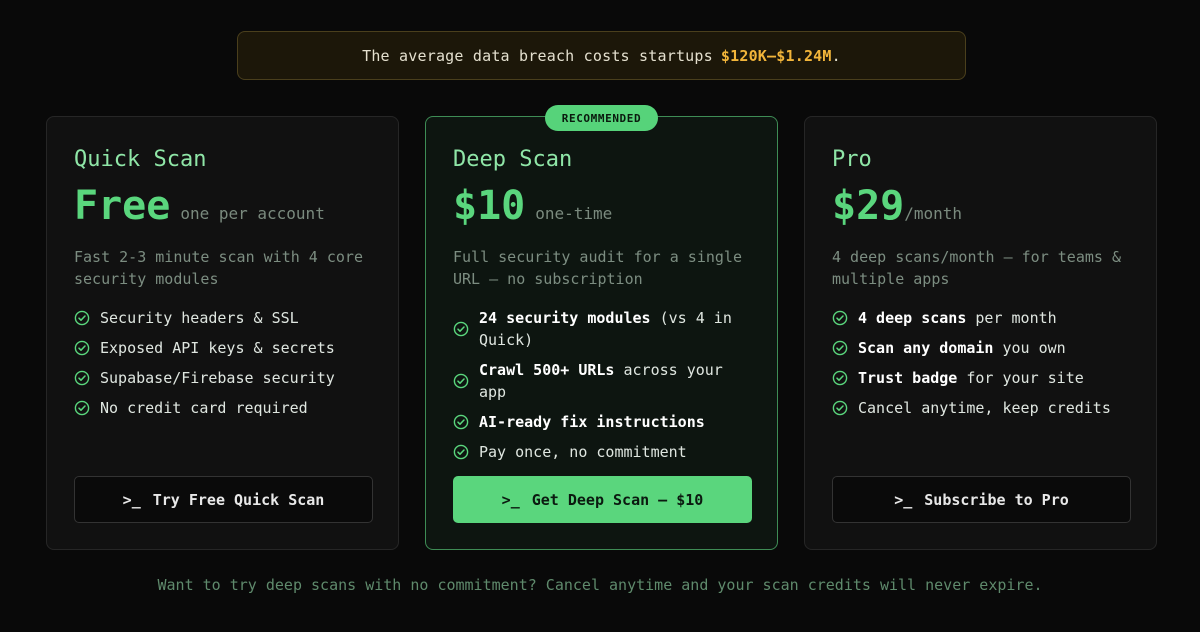 The height and width of the screenshot is (632, 1200). What do you see at coordinates (217, 348) in the screenshot?
I see `feature-text: Exposed API keys & secrets` at bounding box center [217, 348].